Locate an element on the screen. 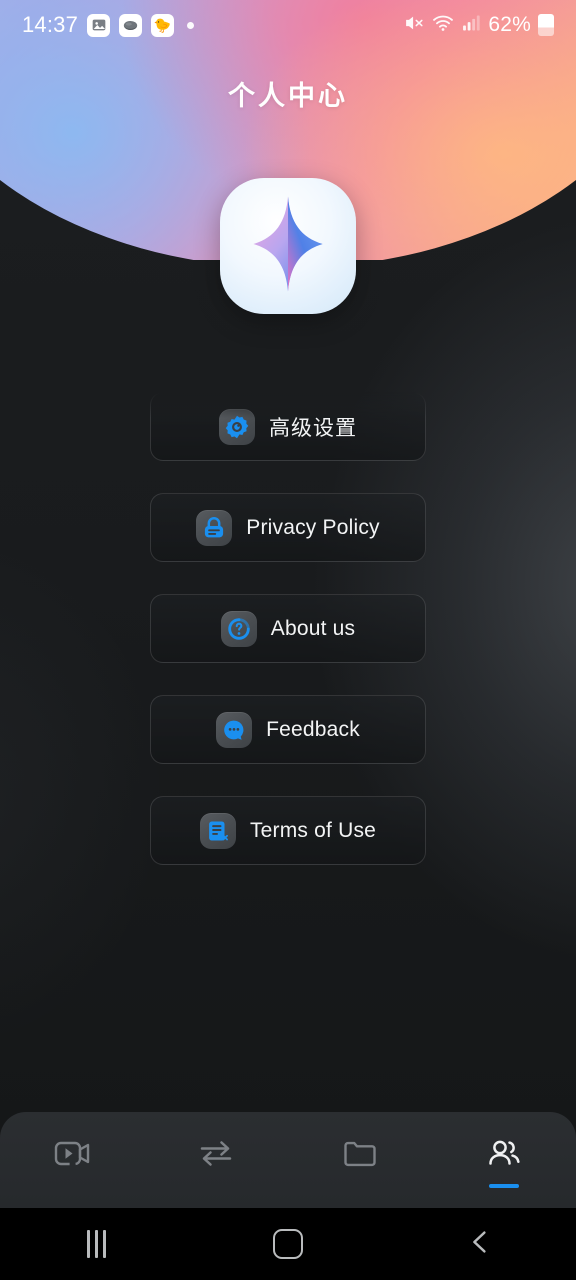 The image size is (576, 1280). transfer-arrows-icon is located at coordinates (216, 1155).